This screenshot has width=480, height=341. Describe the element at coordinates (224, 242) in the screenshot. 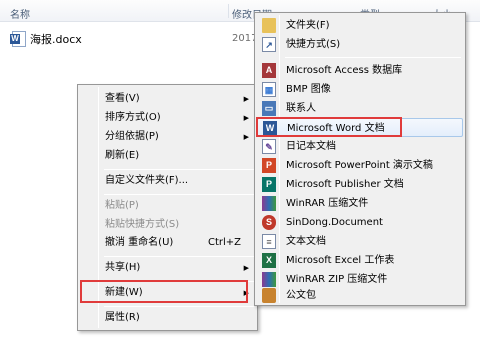

I see `menu-item-shortcut: Ctrl+Z` at that location.